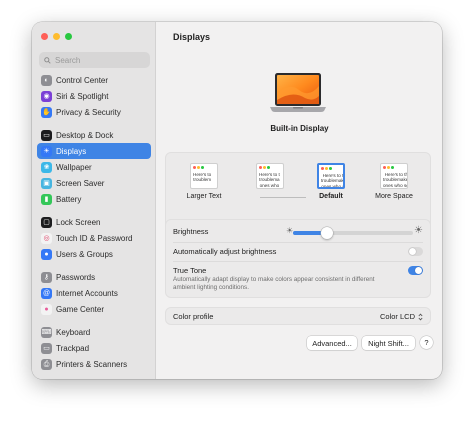 This screenshot has height=422, width=474. What do you see at coordinates (68, 36) in the screenshot?
I see `zoom-button` at bounding box center [68, 36].